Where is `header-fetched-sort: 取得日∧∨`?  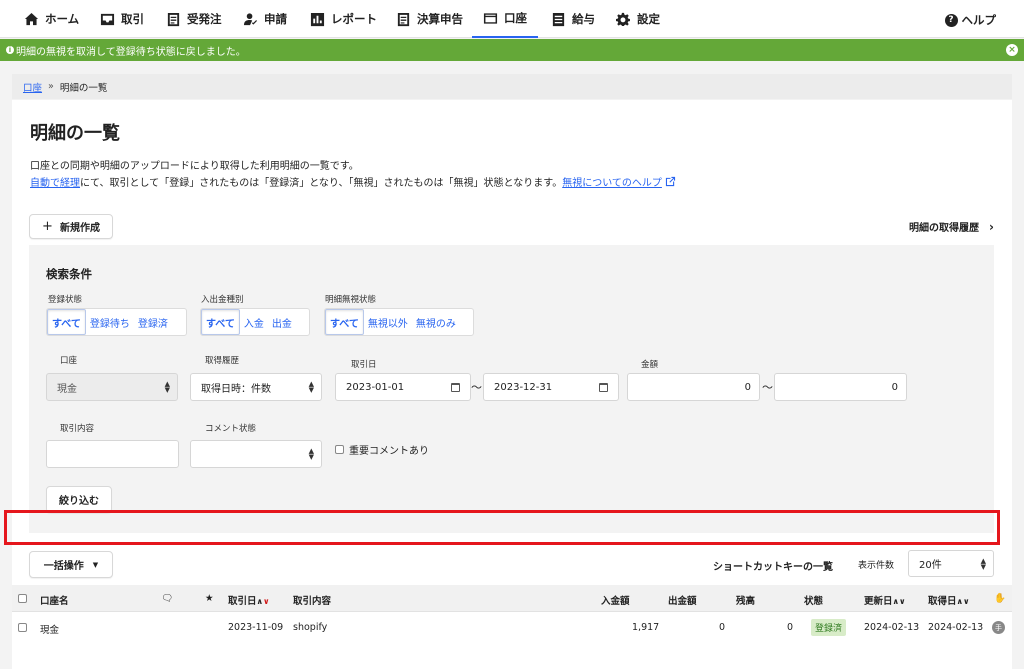
header-fetched-sort: 取得日∧∨ is located at coordinates (949, 600).